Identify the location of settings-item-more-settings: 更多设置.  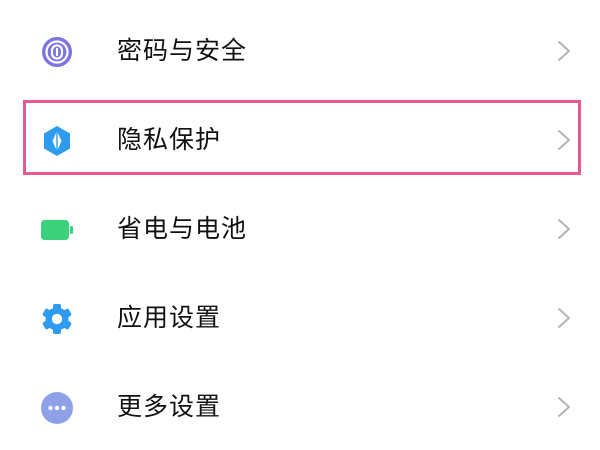
(300, 407).